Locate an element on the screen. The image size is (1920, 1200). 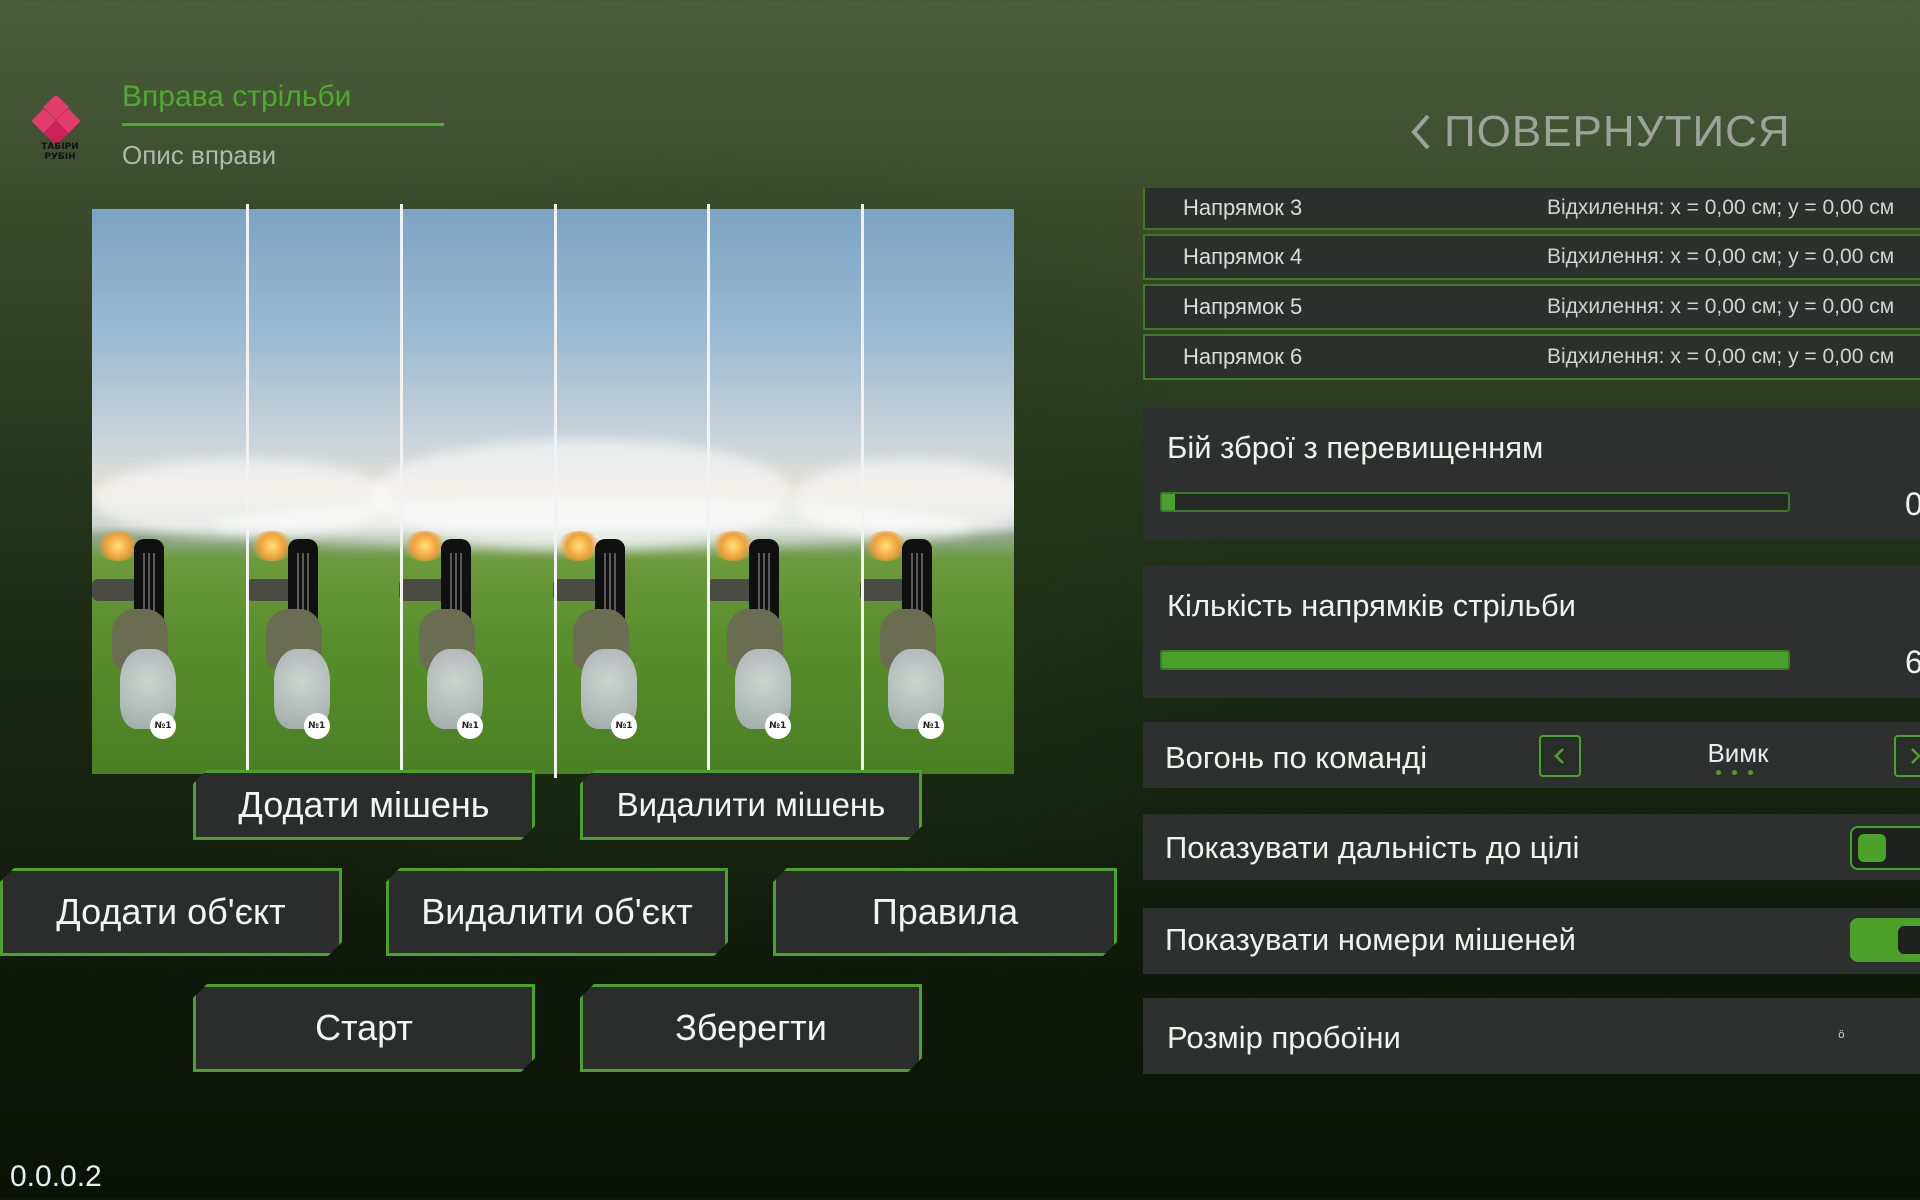
fire-on-command-value: Вимк is located at coordinates (1738, 753).